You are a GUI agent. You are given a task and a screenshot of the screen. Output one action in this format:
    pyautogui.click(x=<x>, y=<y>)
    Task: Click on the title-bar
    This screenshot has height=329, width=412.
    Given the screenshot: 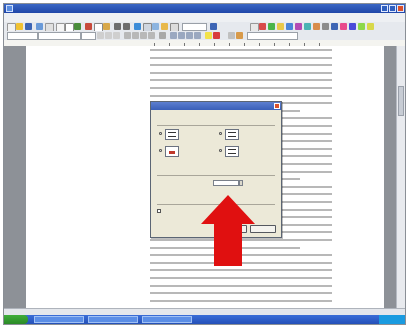 What is the action you would take?
    pyautogui.click(x=204, y=8)
    